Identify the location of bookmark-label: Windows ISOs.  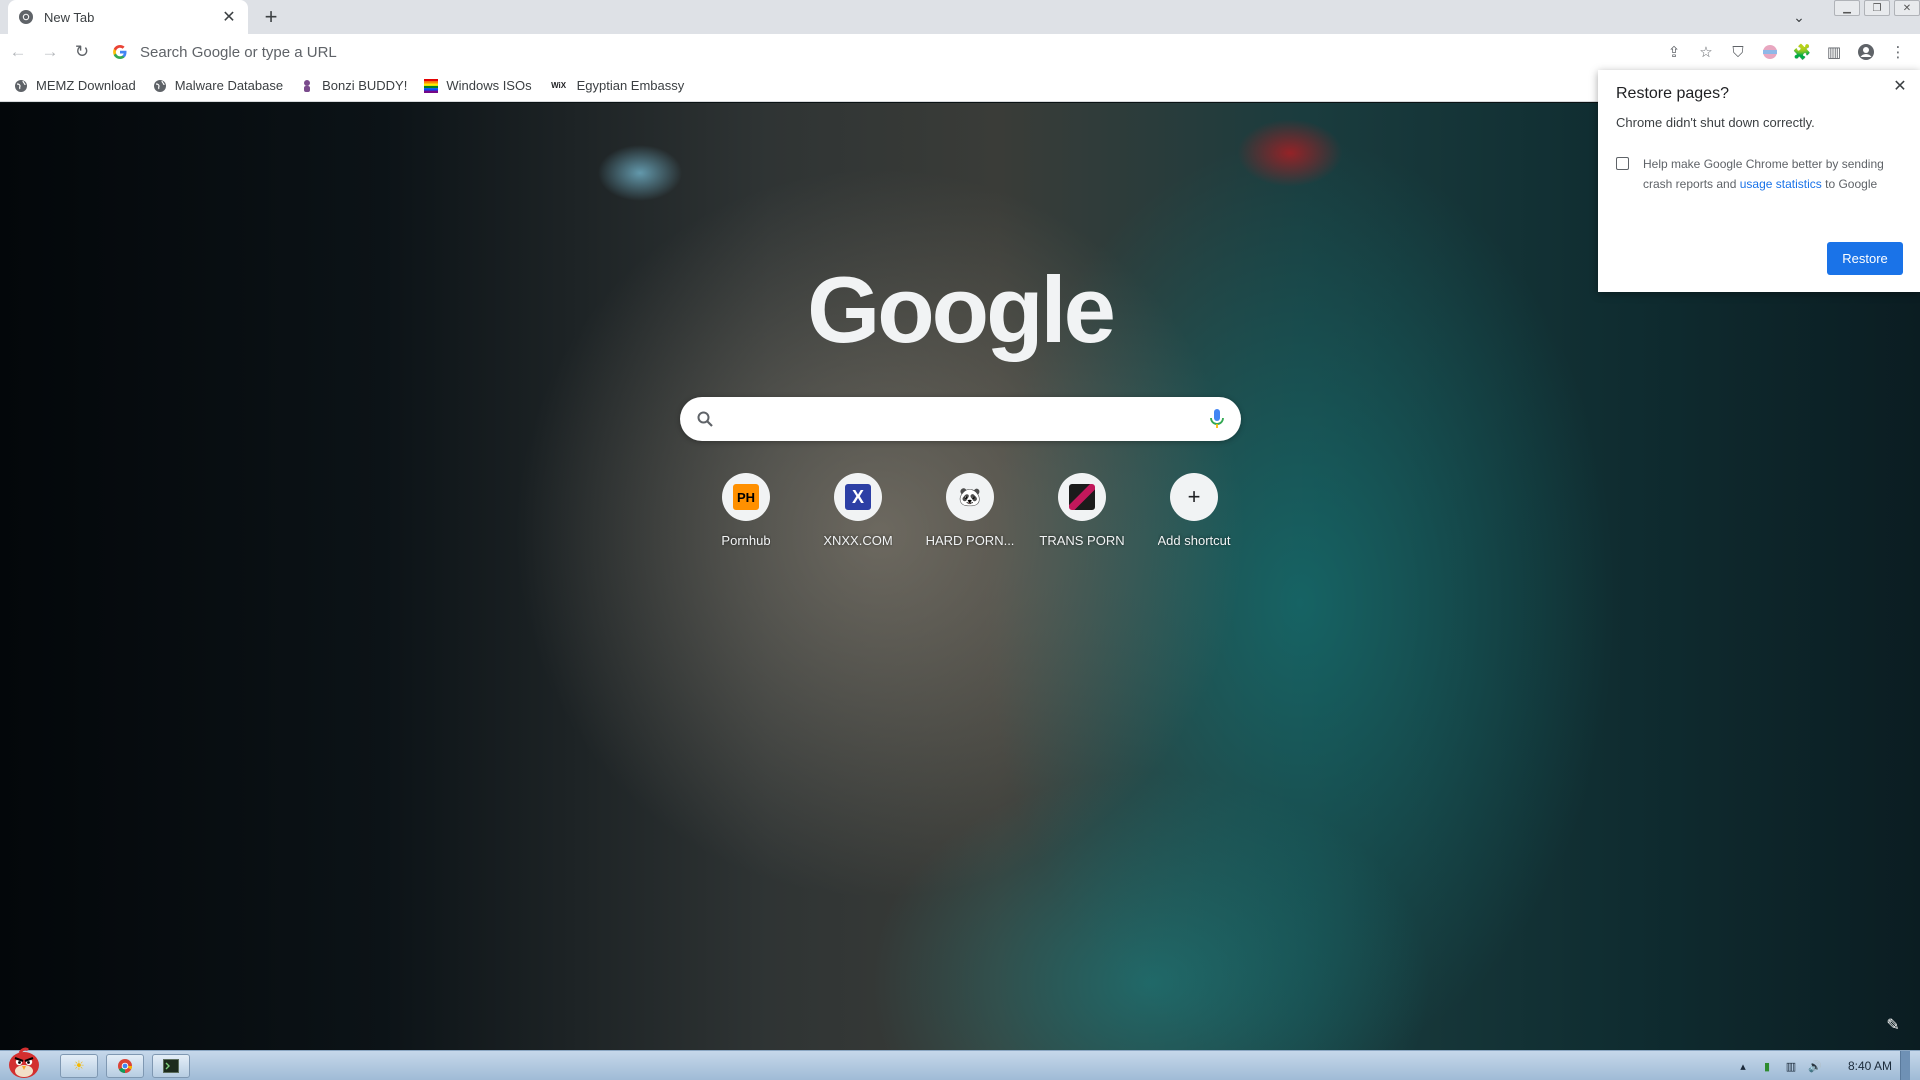
(489, 85).